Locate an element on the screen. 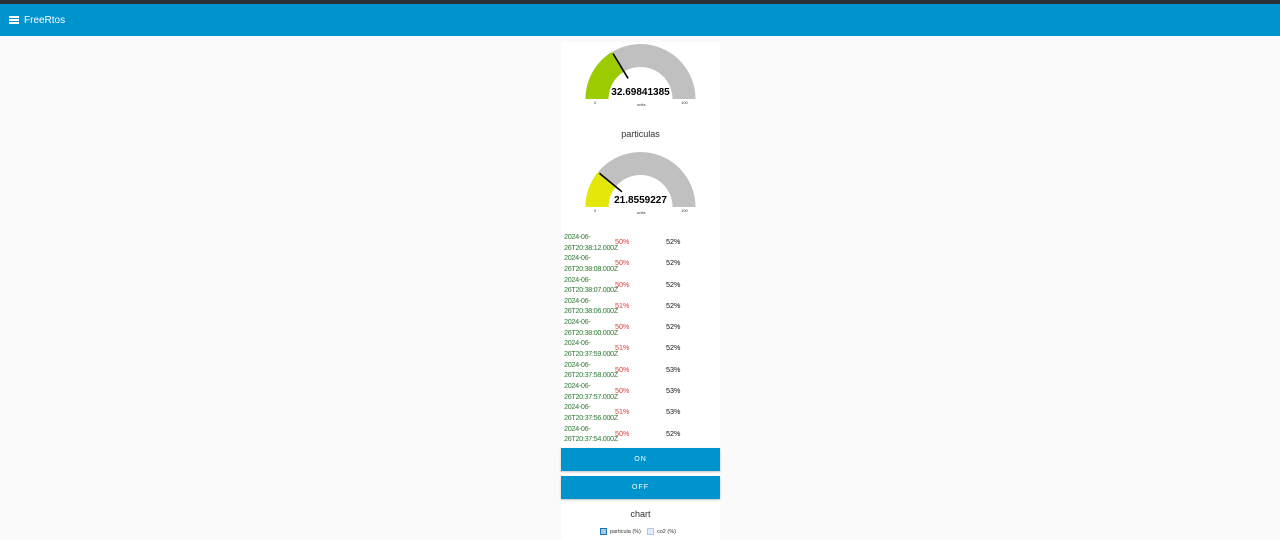  menu-icon is located at coordinates (14, 20).